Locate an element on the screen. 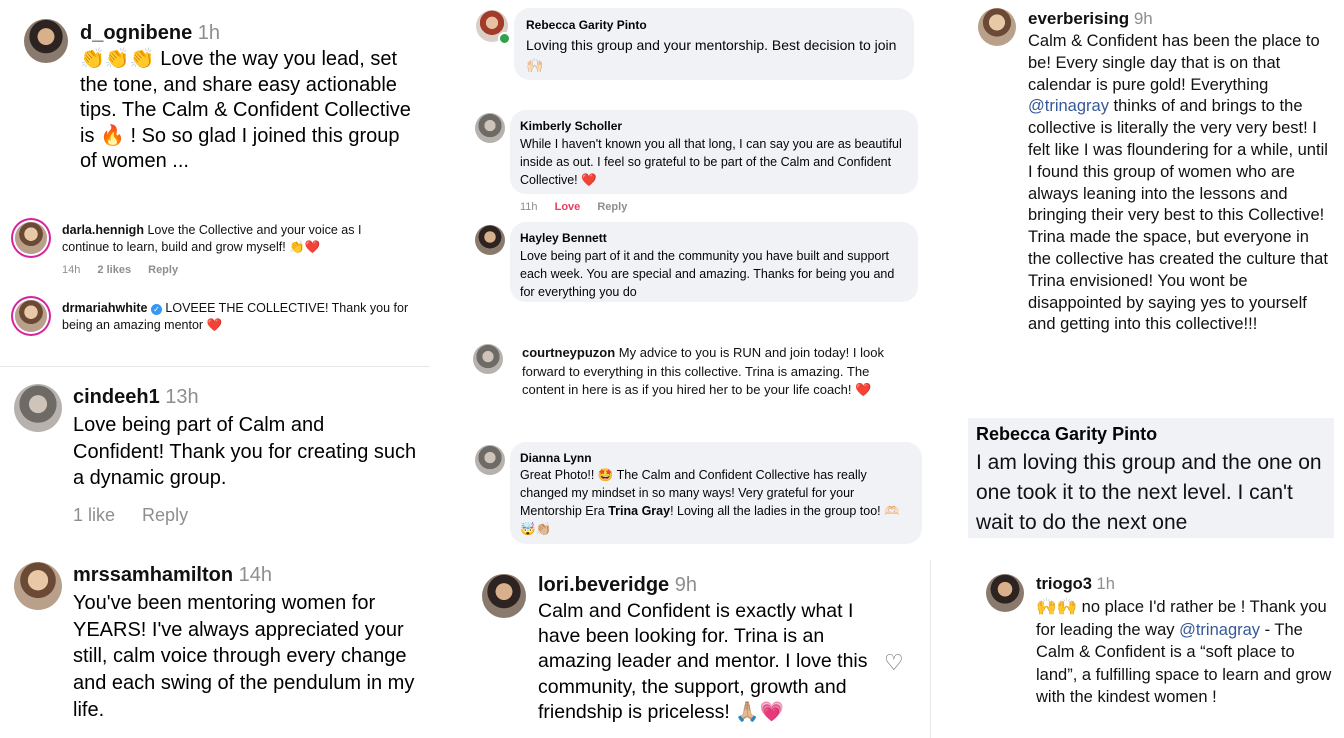 The image size is (1344, 738). username: d_ognibene is located at coordinates (136, 33).